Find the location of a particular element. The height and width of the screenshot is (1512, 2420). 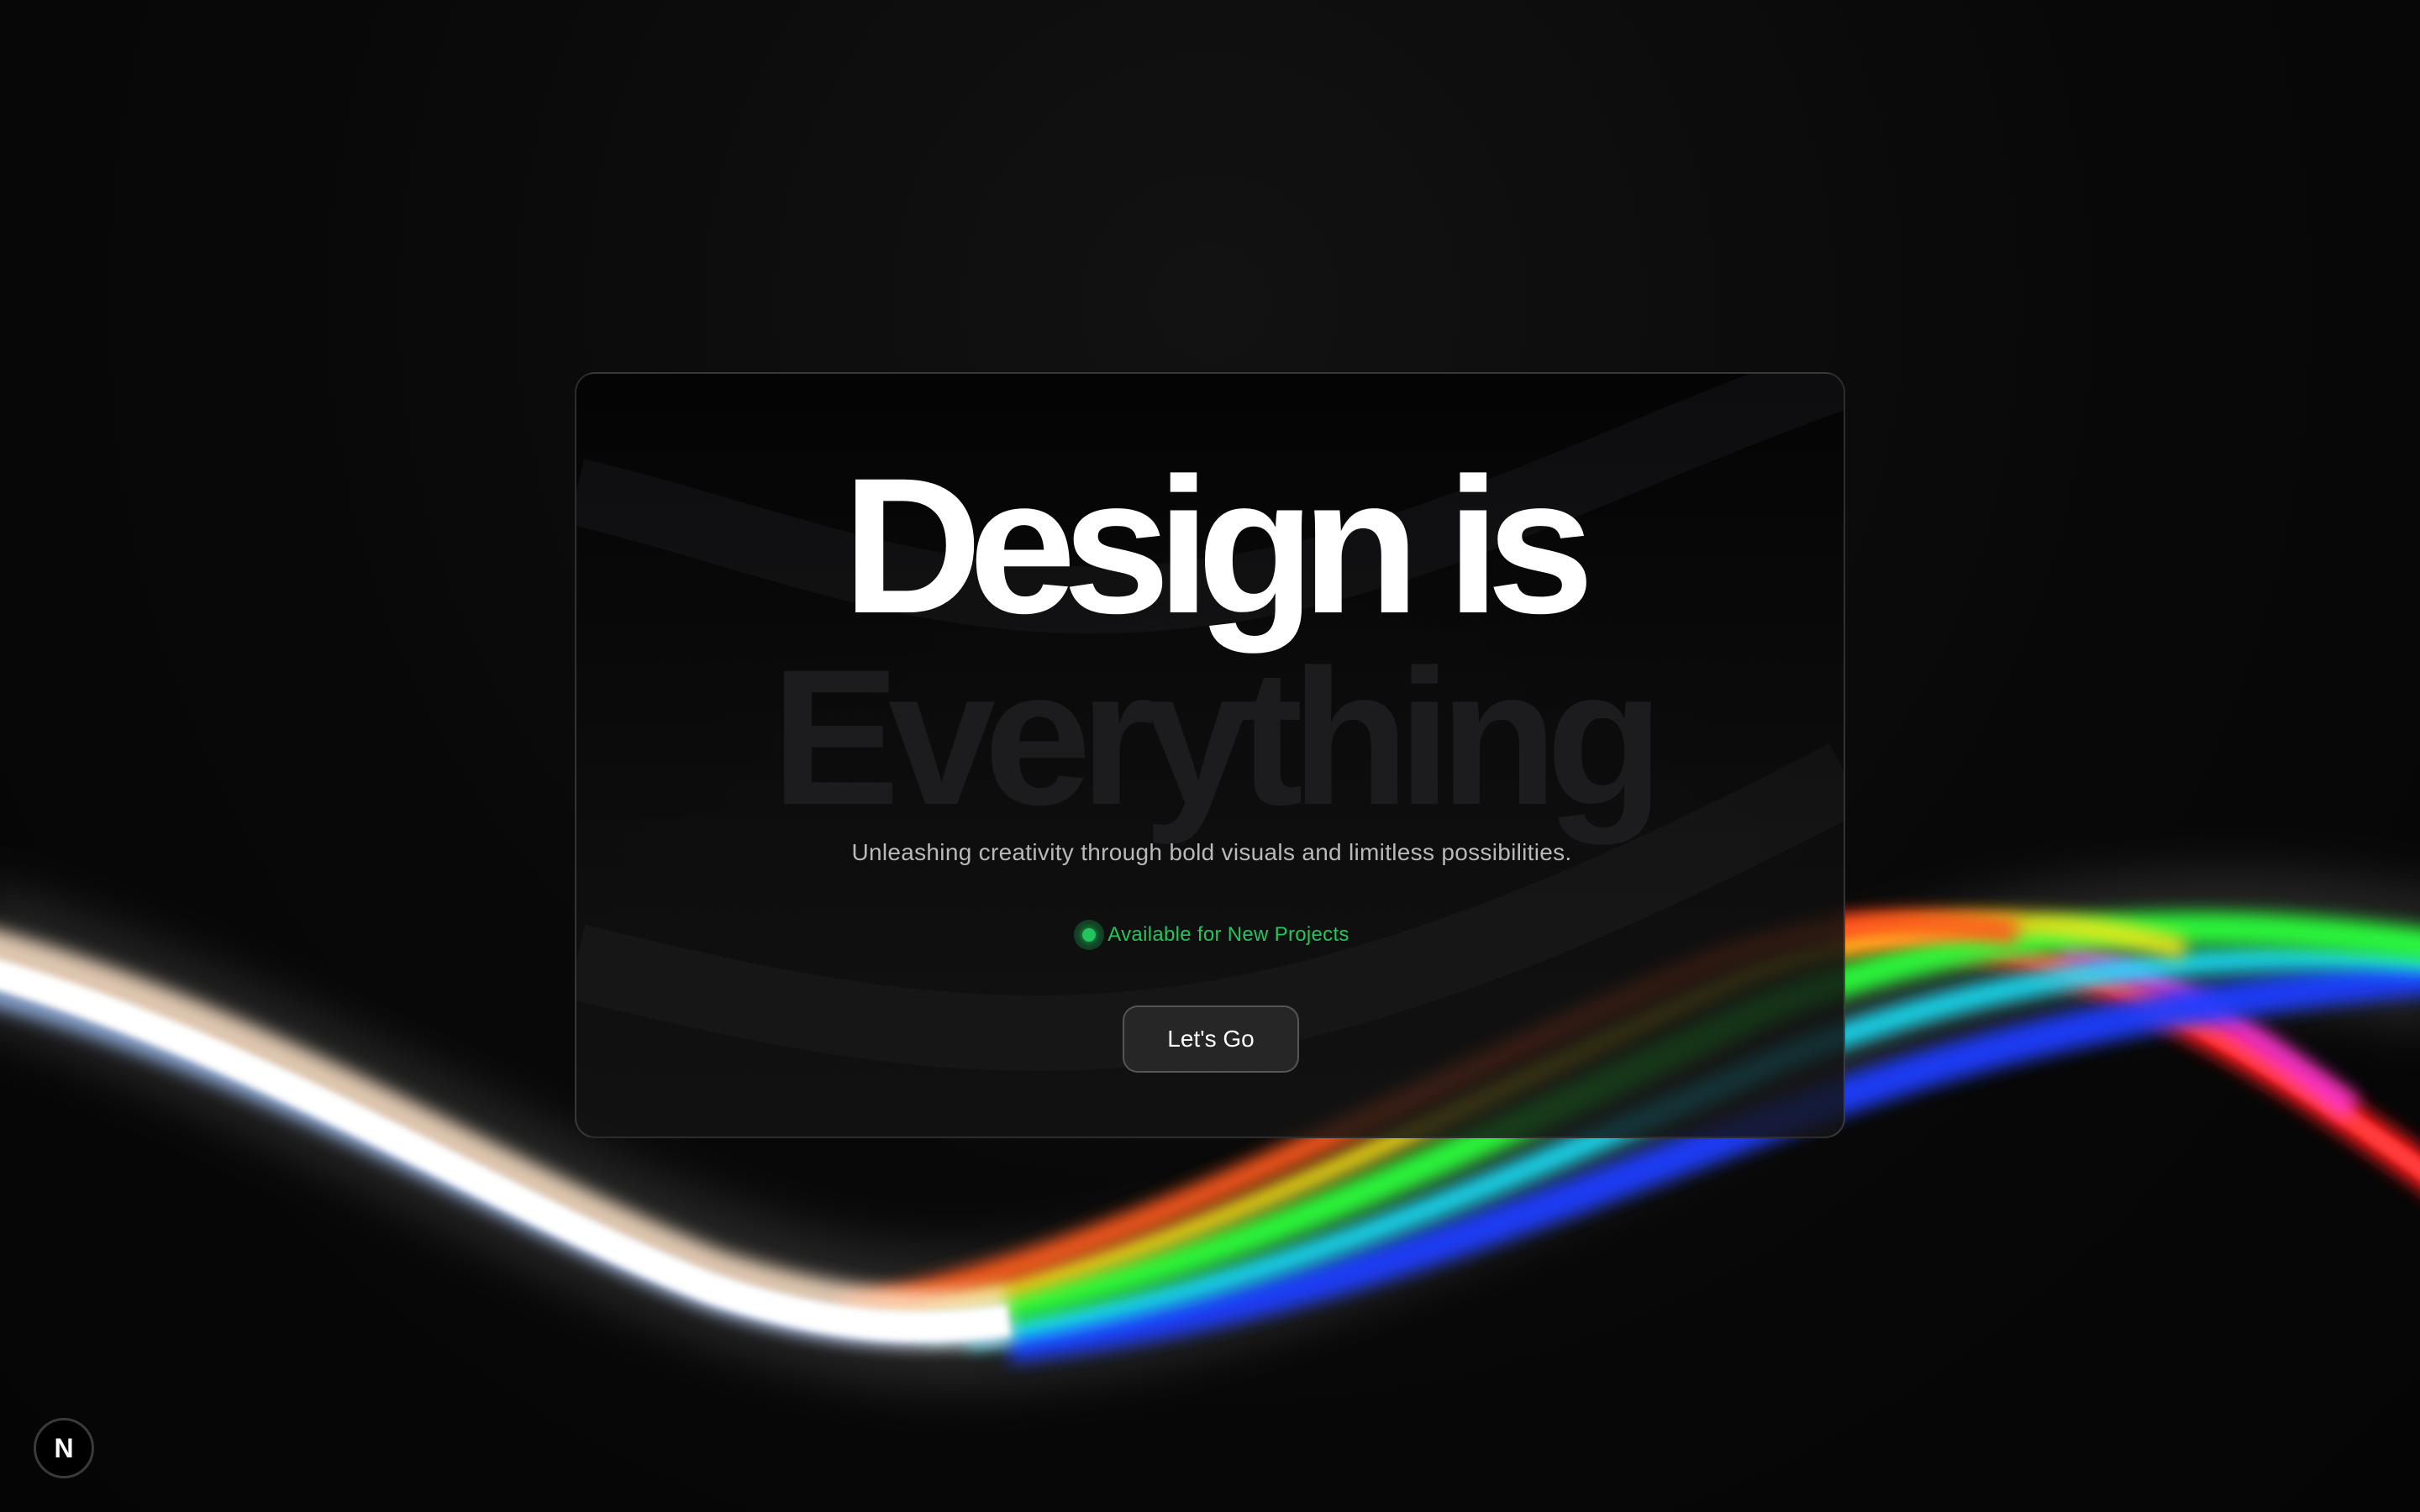

badge-letter: N is located at coordinates (64, 1447).